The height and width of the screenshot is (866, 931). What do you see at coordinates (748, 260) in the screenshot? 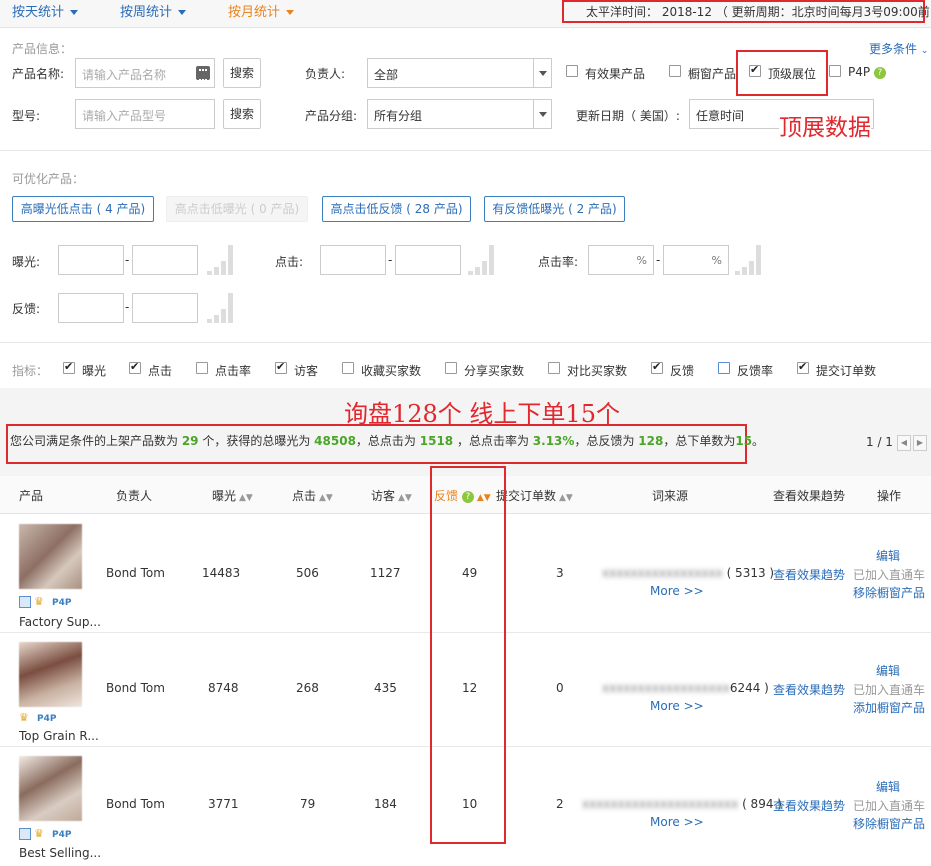
I see `bar-chart-icon` at bounding box center [748, 260].